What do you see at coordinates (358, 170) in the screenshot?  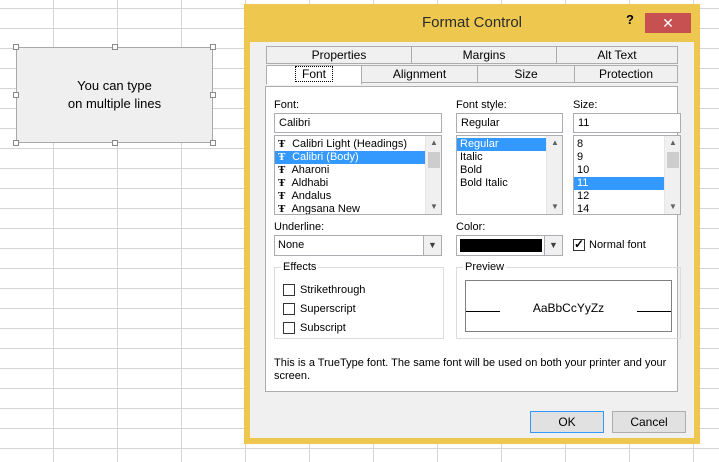 I see `list-item: Ŧ Aharoni` at bounding box center [358, 170].